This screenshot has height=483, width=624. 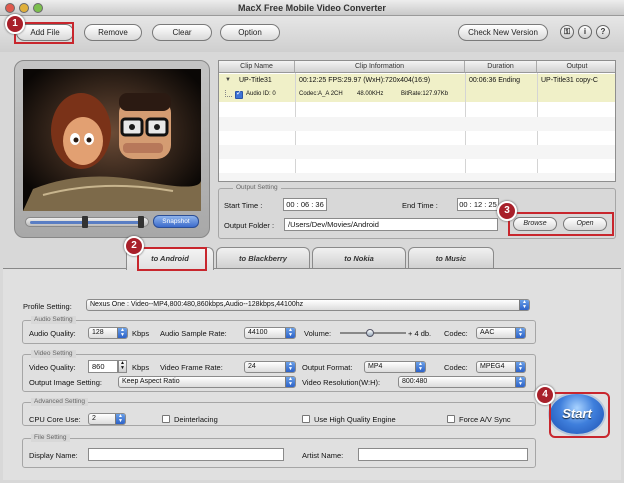 What do you see at coordinates (166, 419) in the screenshot?
I see `deinterlacing-checkbox` at bounding box center [166, 419].